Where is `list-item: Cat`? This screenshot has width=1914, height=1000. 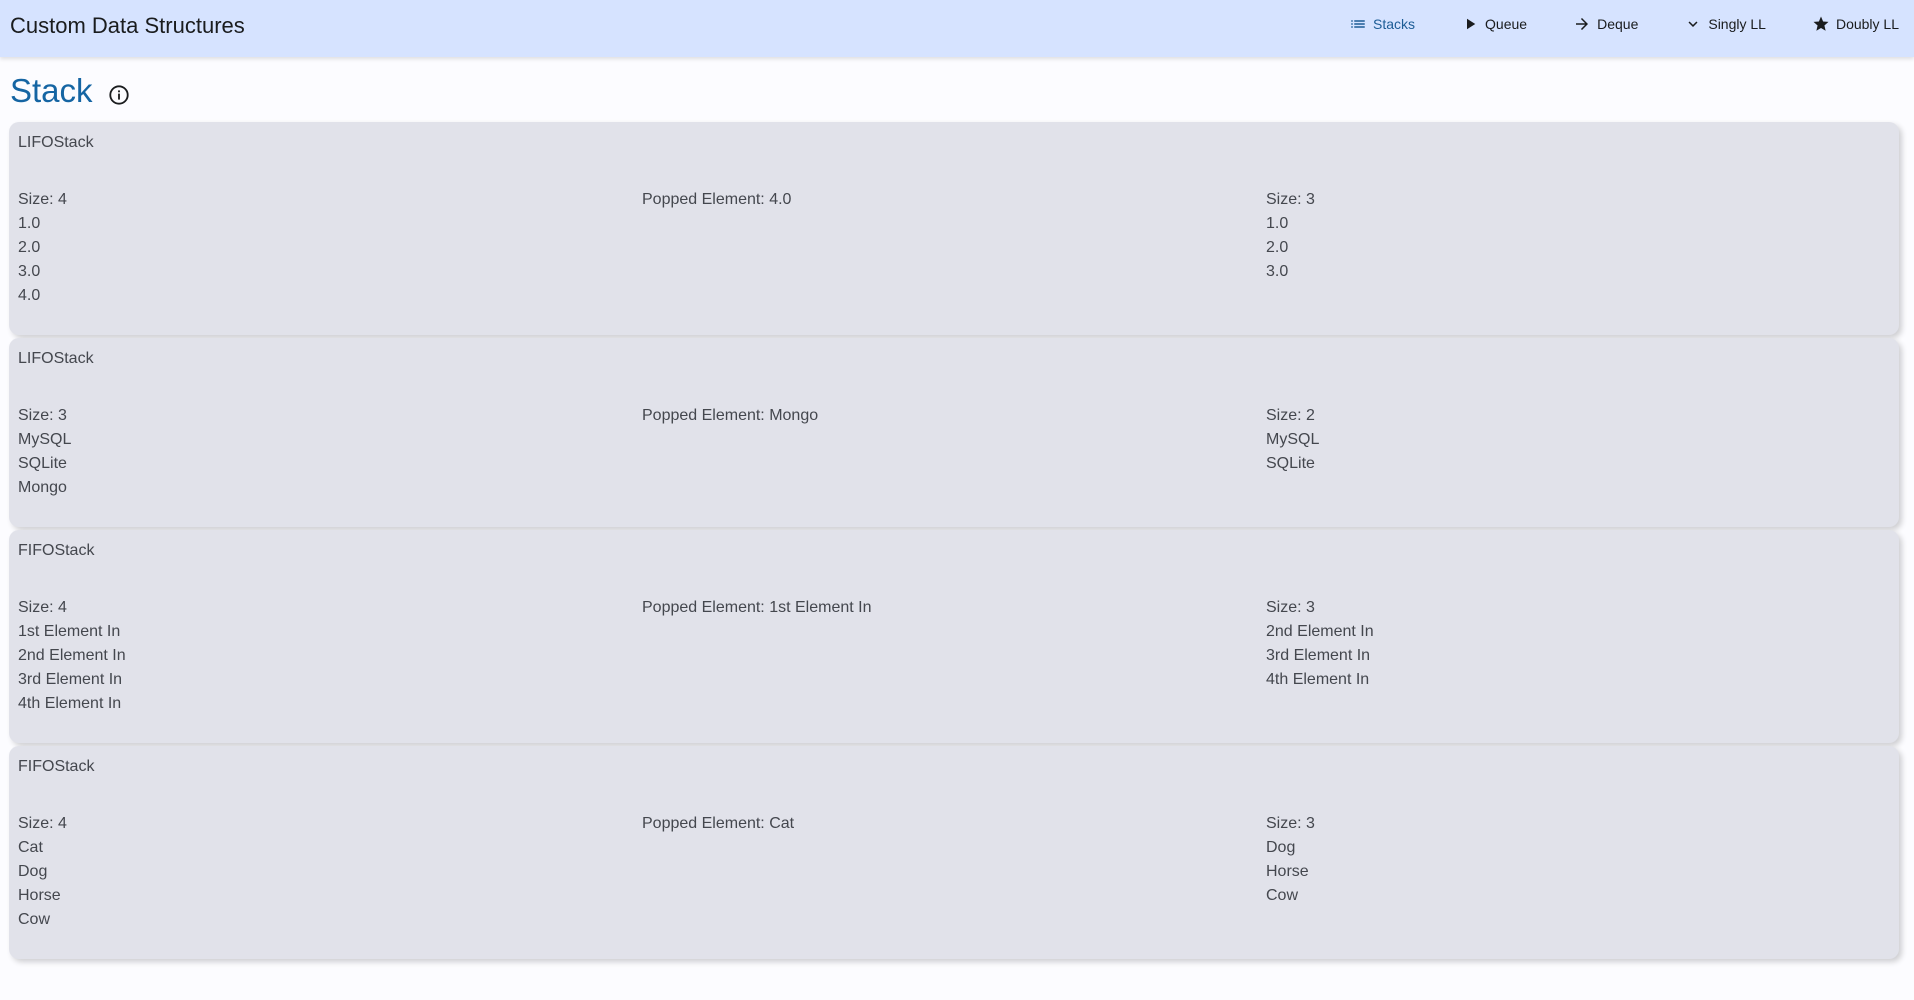
list-item: Cat is located at coordinates (30, 847).